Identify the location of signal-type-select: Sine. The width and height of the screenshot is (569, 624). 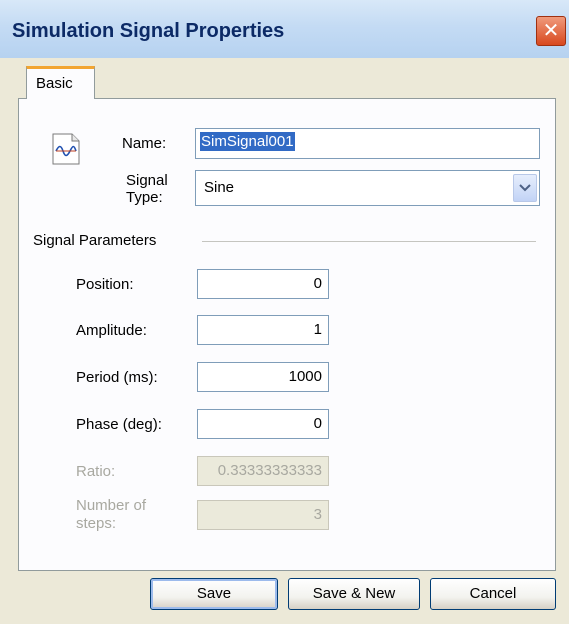
(367, 188).